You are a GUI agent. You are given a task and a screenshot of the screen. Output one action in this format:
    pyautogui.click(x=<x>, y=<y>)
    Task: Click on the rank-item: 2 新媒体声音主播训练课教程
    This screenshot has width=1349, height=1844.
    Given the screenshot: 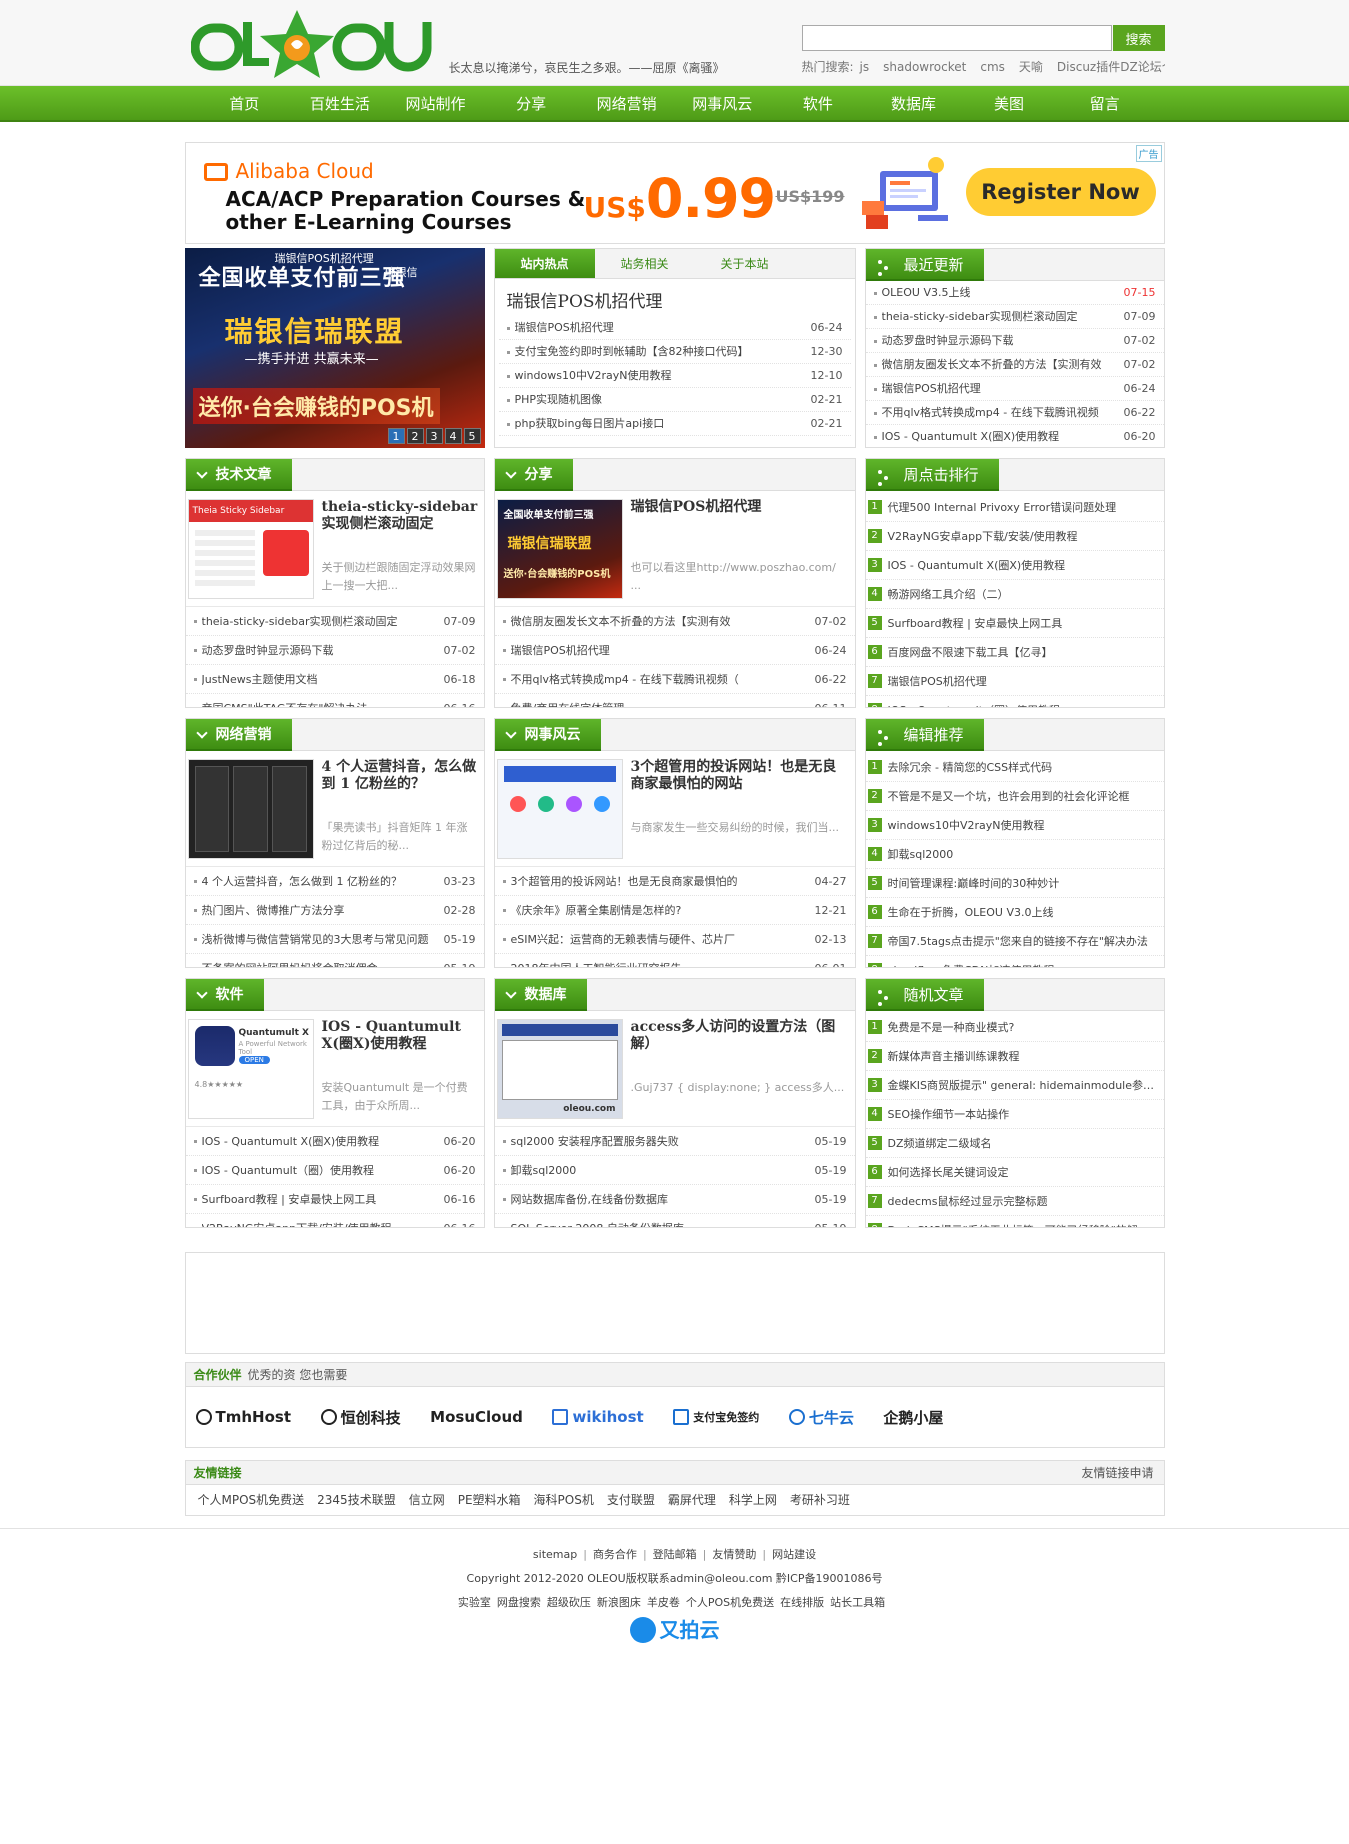 What is the action you would take?
    pyautogui.click(x=1014, y=1056)
    